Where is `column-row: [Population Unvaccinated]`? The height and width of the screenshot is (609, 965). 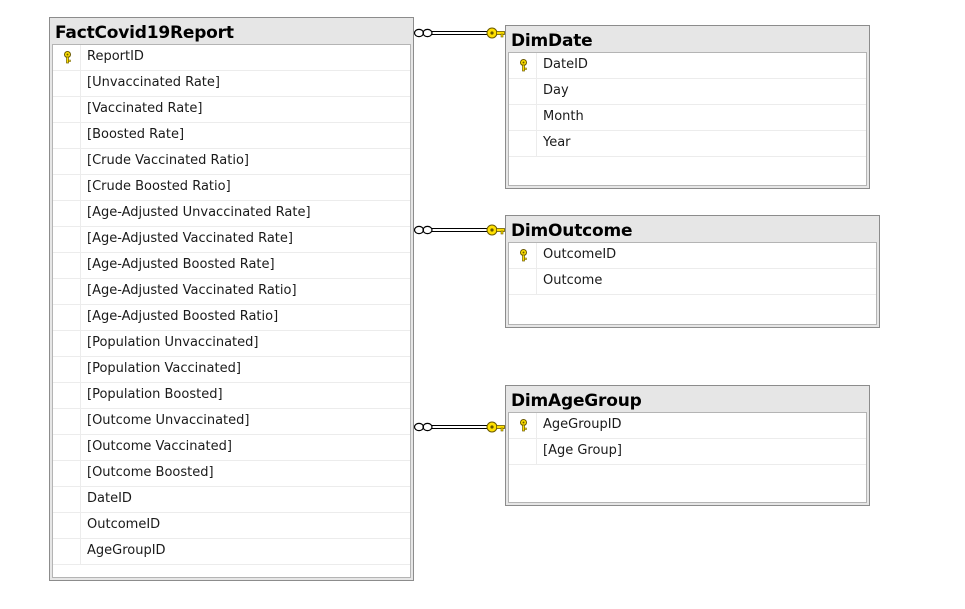
column-row: [Population Unvaccinated] is located at coordinates (231, 344).